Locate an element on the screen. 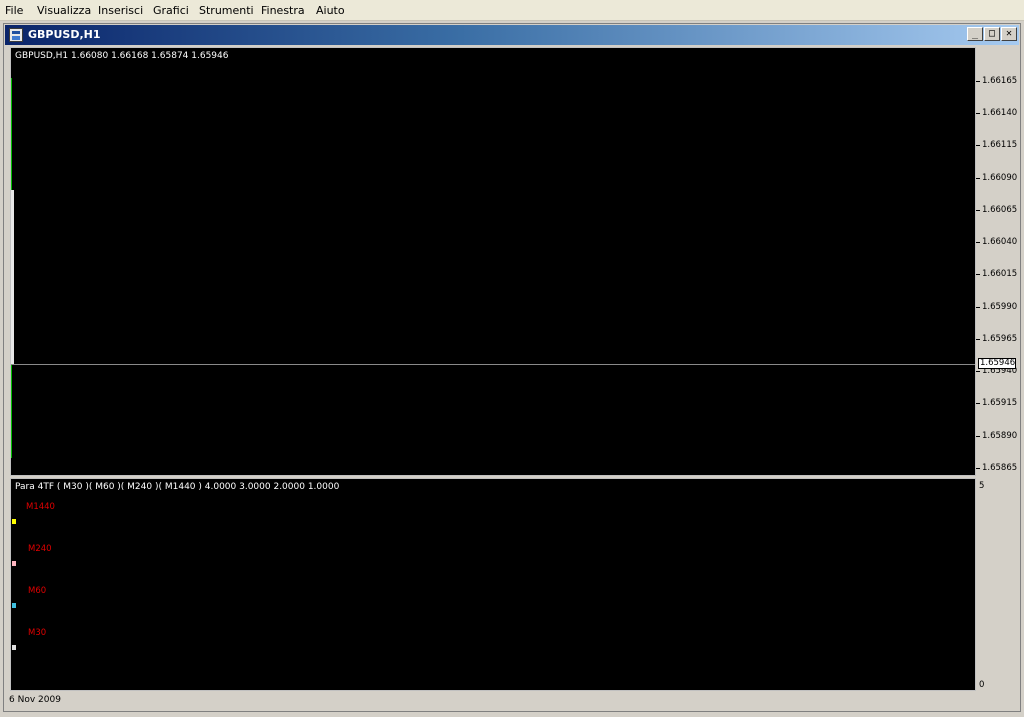  close-button: ✕ is located at coordinates (1009, 34).